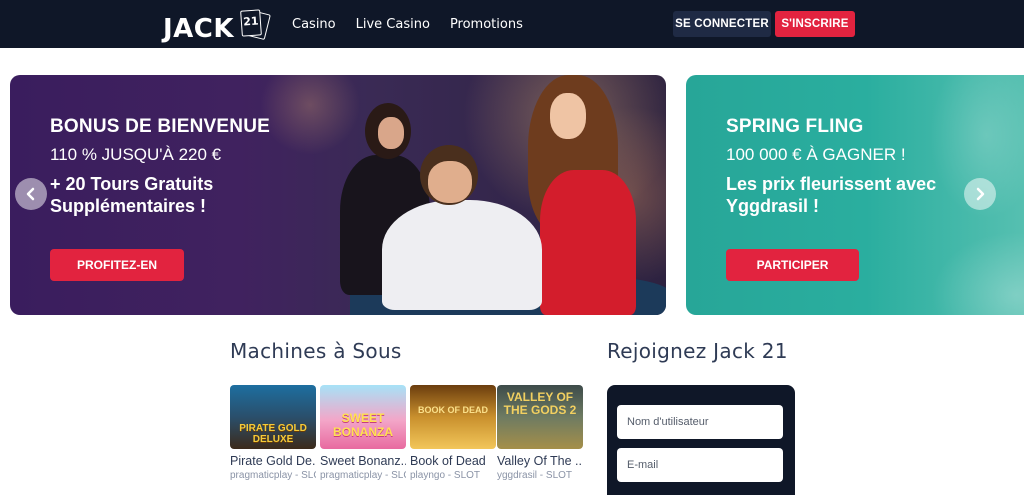 The height and width of the screenshot is (495, 1024). What do you see at coordinates (540, 403) in the screenshot?
I see `game-thumbnail-logo: VALLEY OF THE GODS 2` at bounding box center [540, 403].